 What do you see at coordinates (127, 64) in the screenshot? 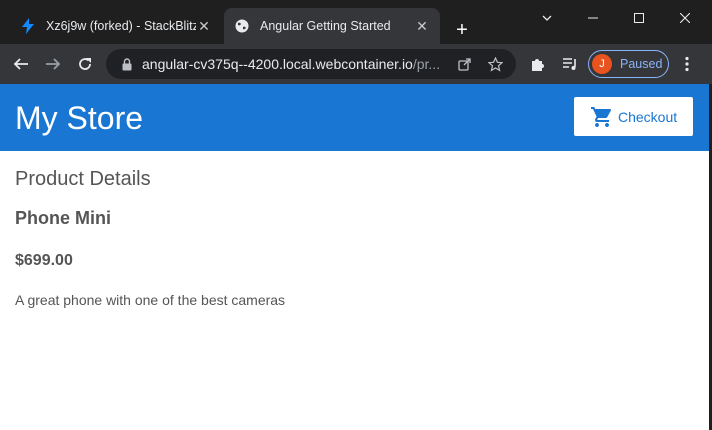
I see `lock-icon` at bounding box center [127, 64].